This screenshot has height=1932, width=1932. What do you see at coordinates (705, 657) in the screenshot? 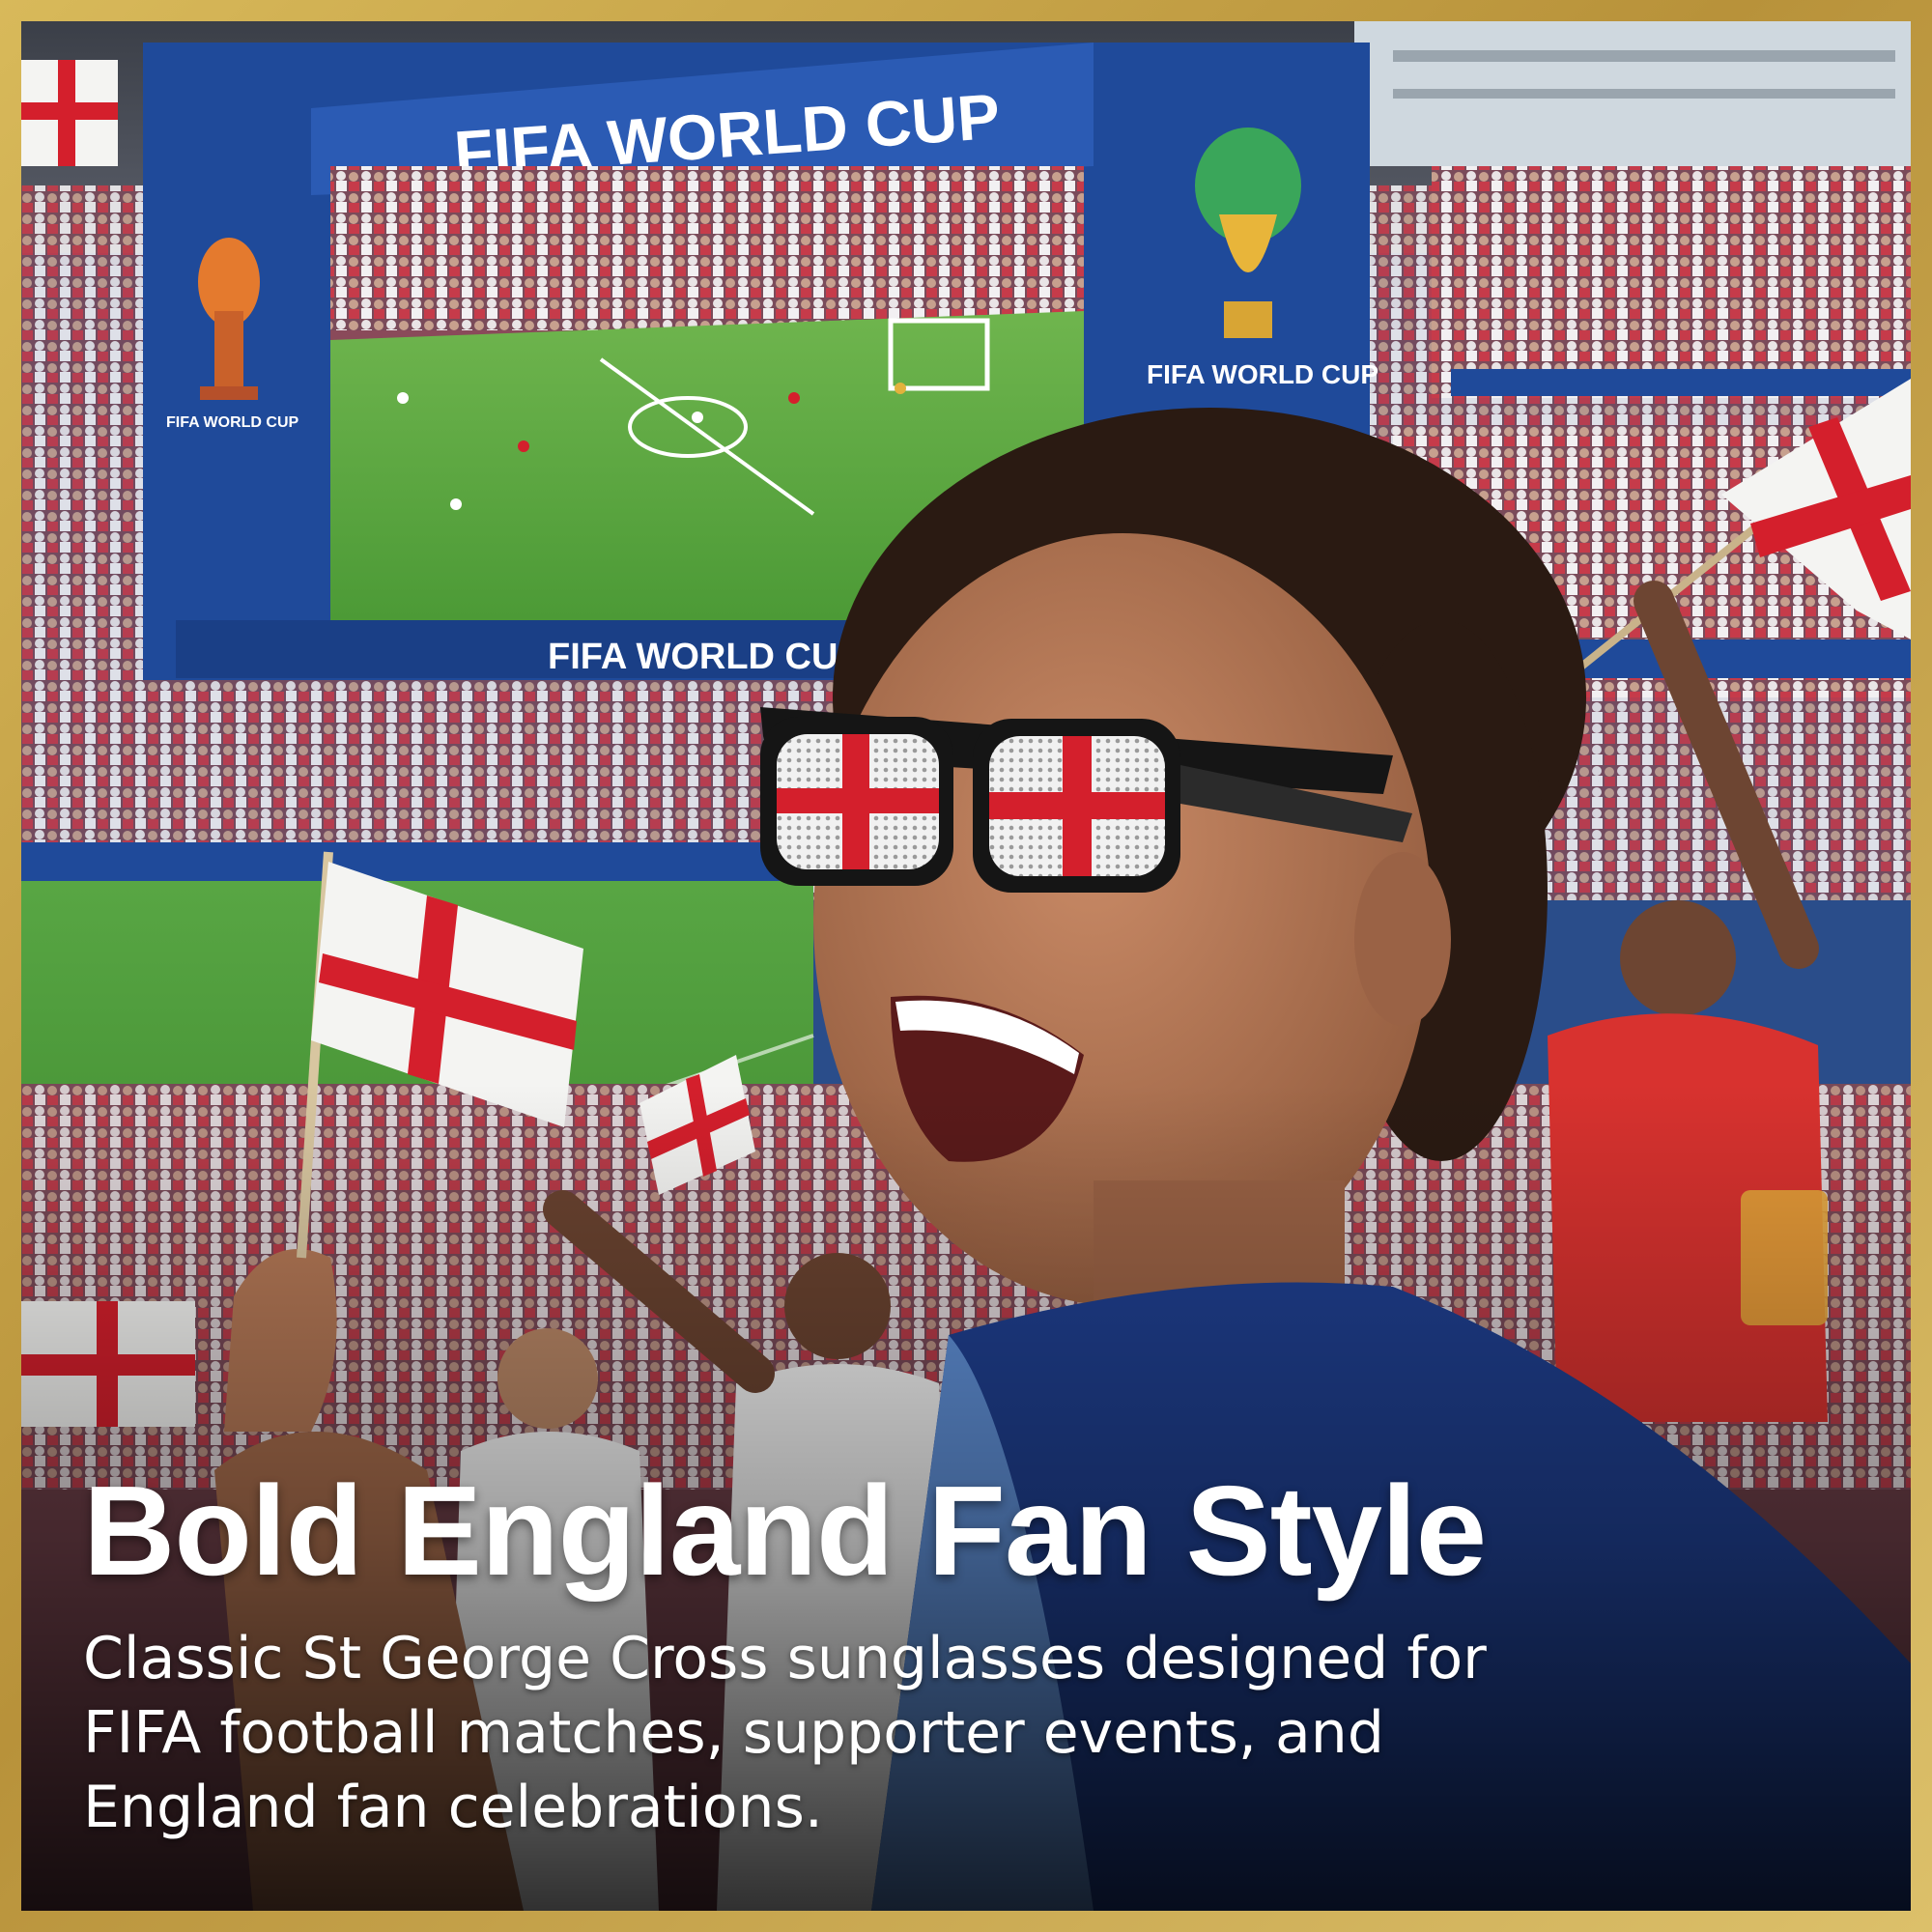
I see `banner-bottom-text: FIFA WORLD CUP` at bounding box center [705, 657].